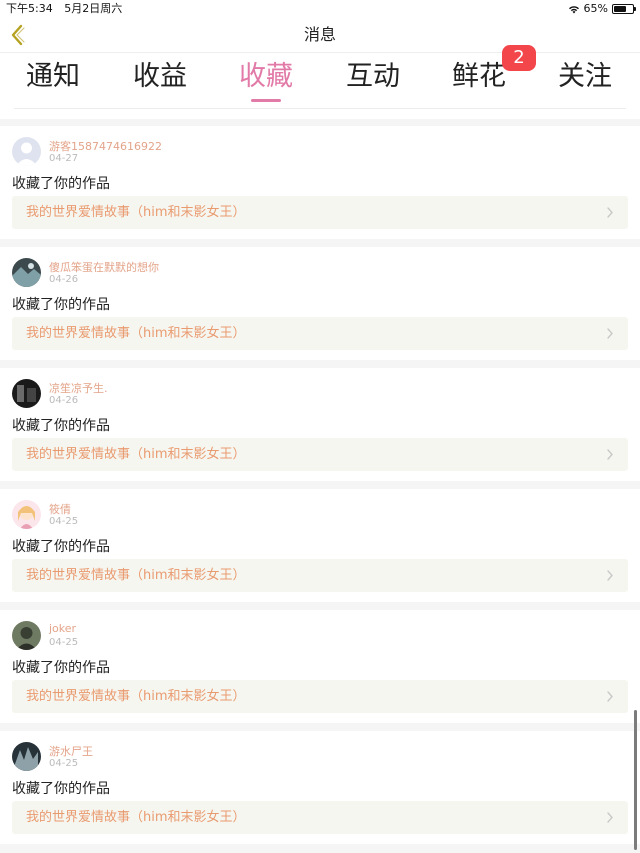  I want to click on tab-notifications: 通知, so click(53, 81).